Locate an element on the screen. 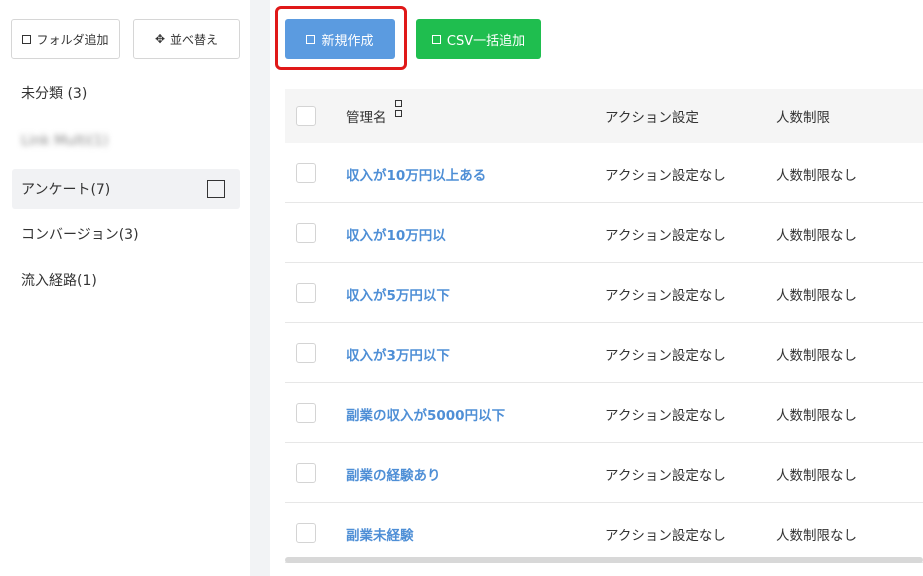 The image size is (923, 576). add-folder-button: フォルダ追加 is located at coordinates (65, 39).